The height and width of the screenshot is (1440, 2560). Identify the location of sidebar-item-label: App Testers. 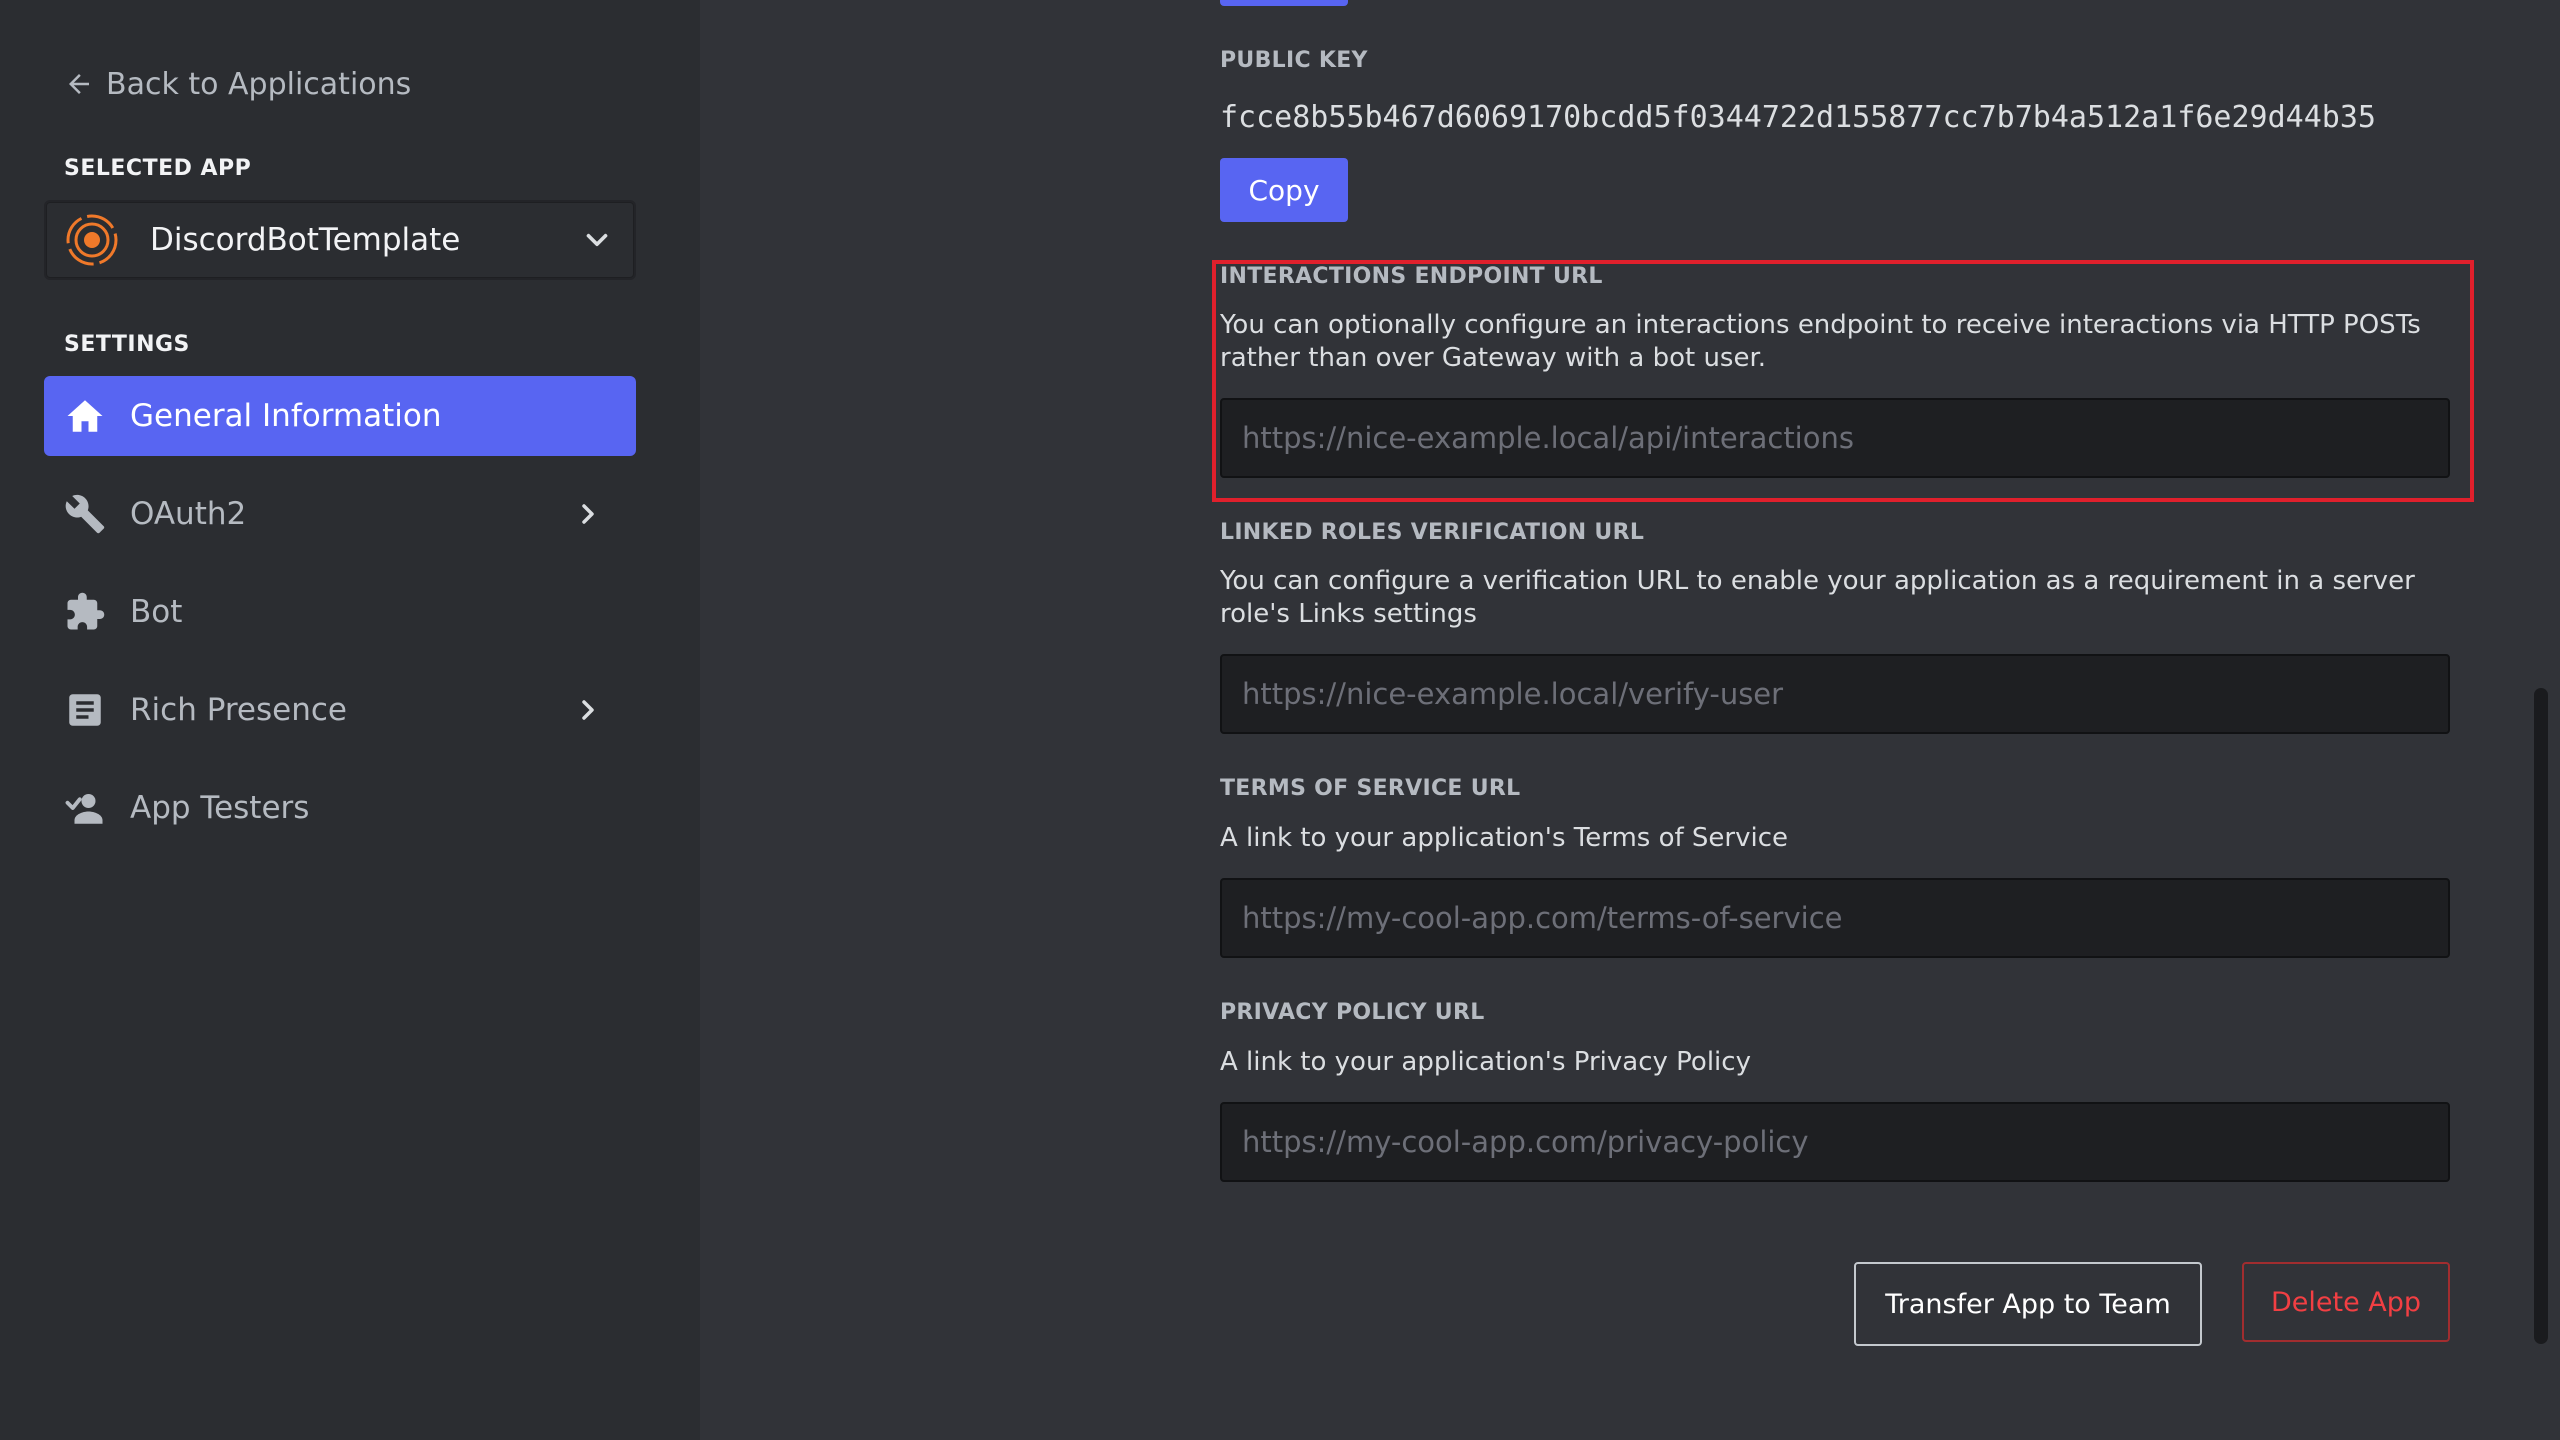
(220, 808).